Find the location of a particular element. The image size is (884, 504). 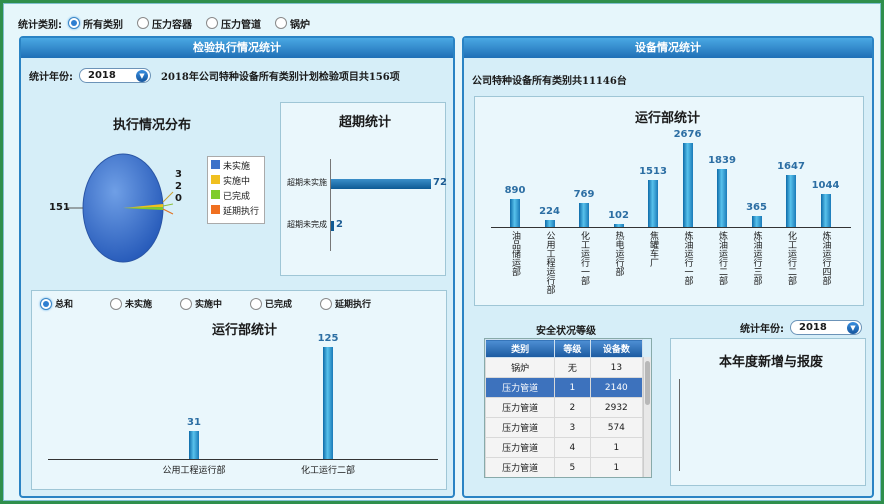

table-row: 压力管道 2 2932 is located at coordinates (564, 407).